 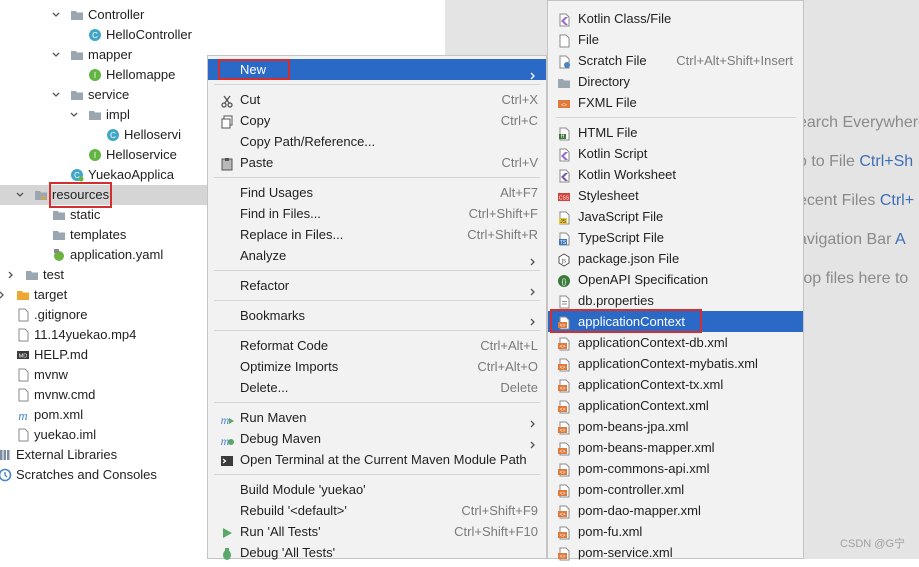 I want to click on submenu-item: db.properties, so click(x=675, y=300).